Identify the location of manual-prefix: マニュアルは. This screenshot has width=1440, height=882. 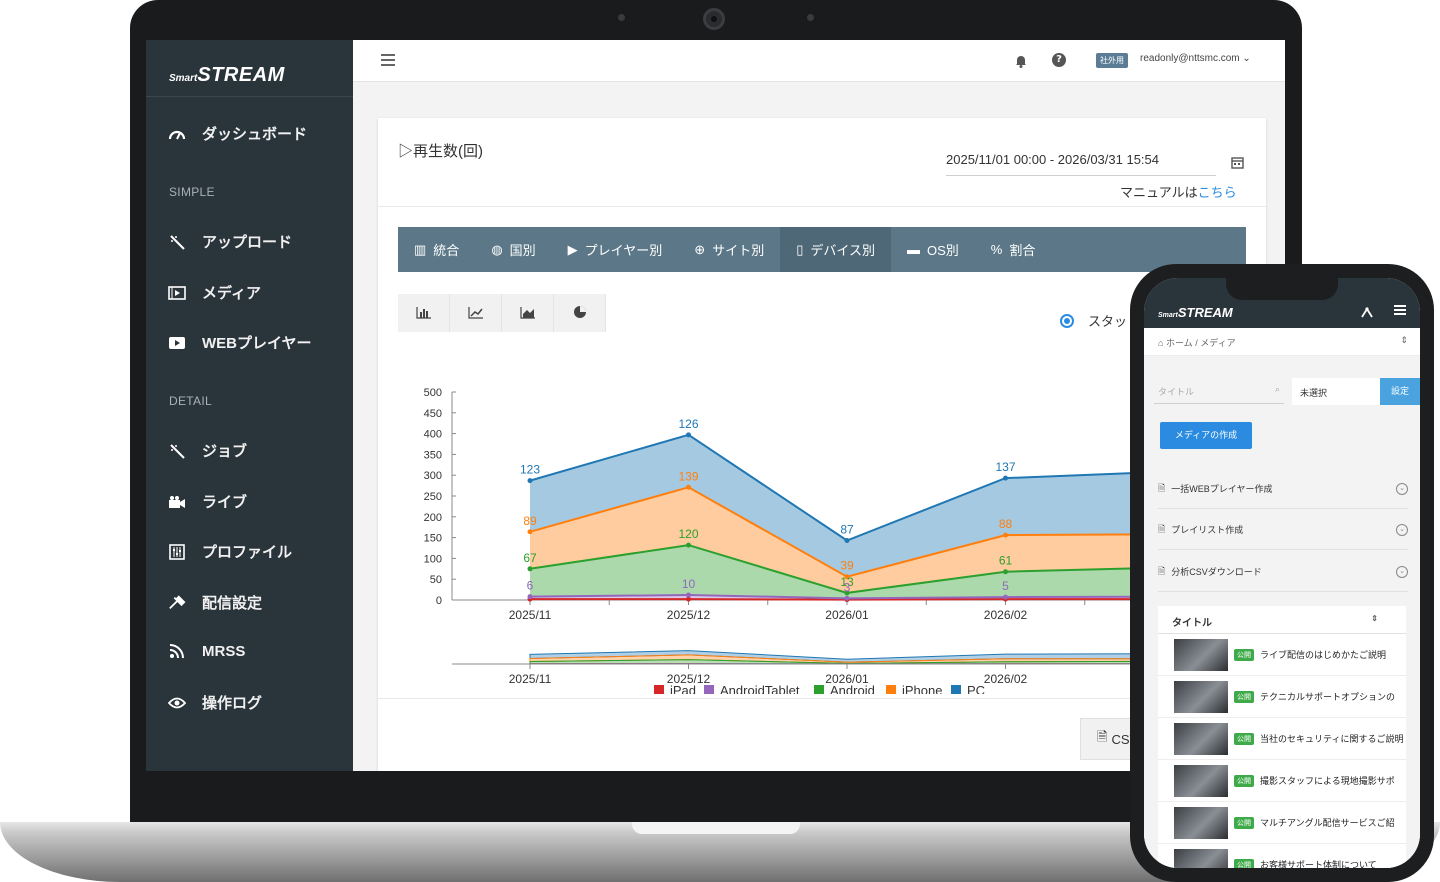
(1159, 192).